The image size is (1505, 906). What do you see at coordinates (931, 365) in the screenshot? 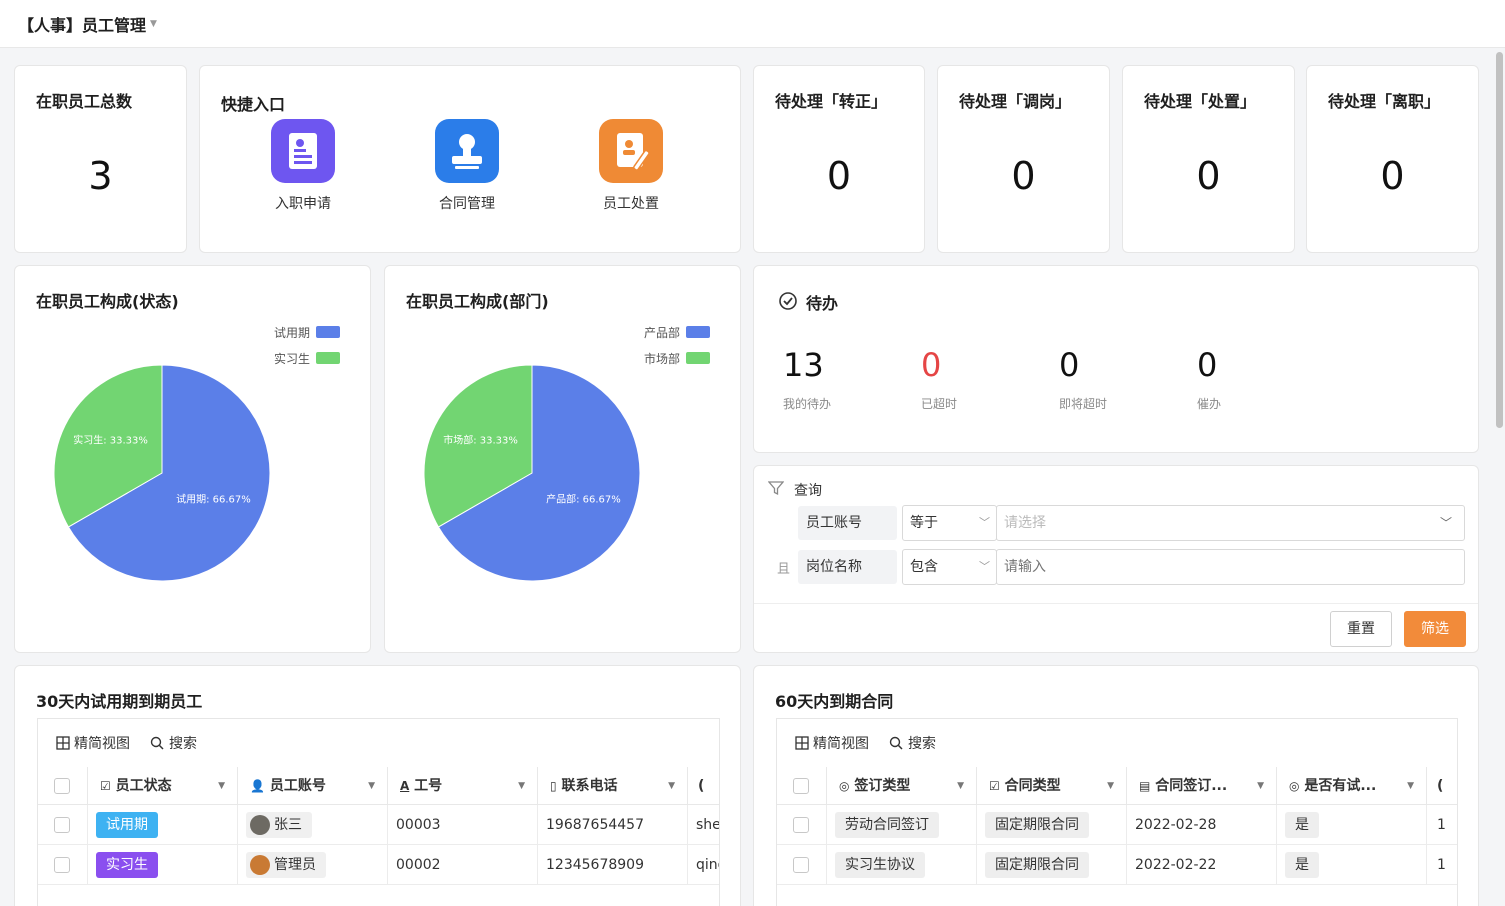
I see `todo-overdue-value: 0` at bounding box center [931, 365].